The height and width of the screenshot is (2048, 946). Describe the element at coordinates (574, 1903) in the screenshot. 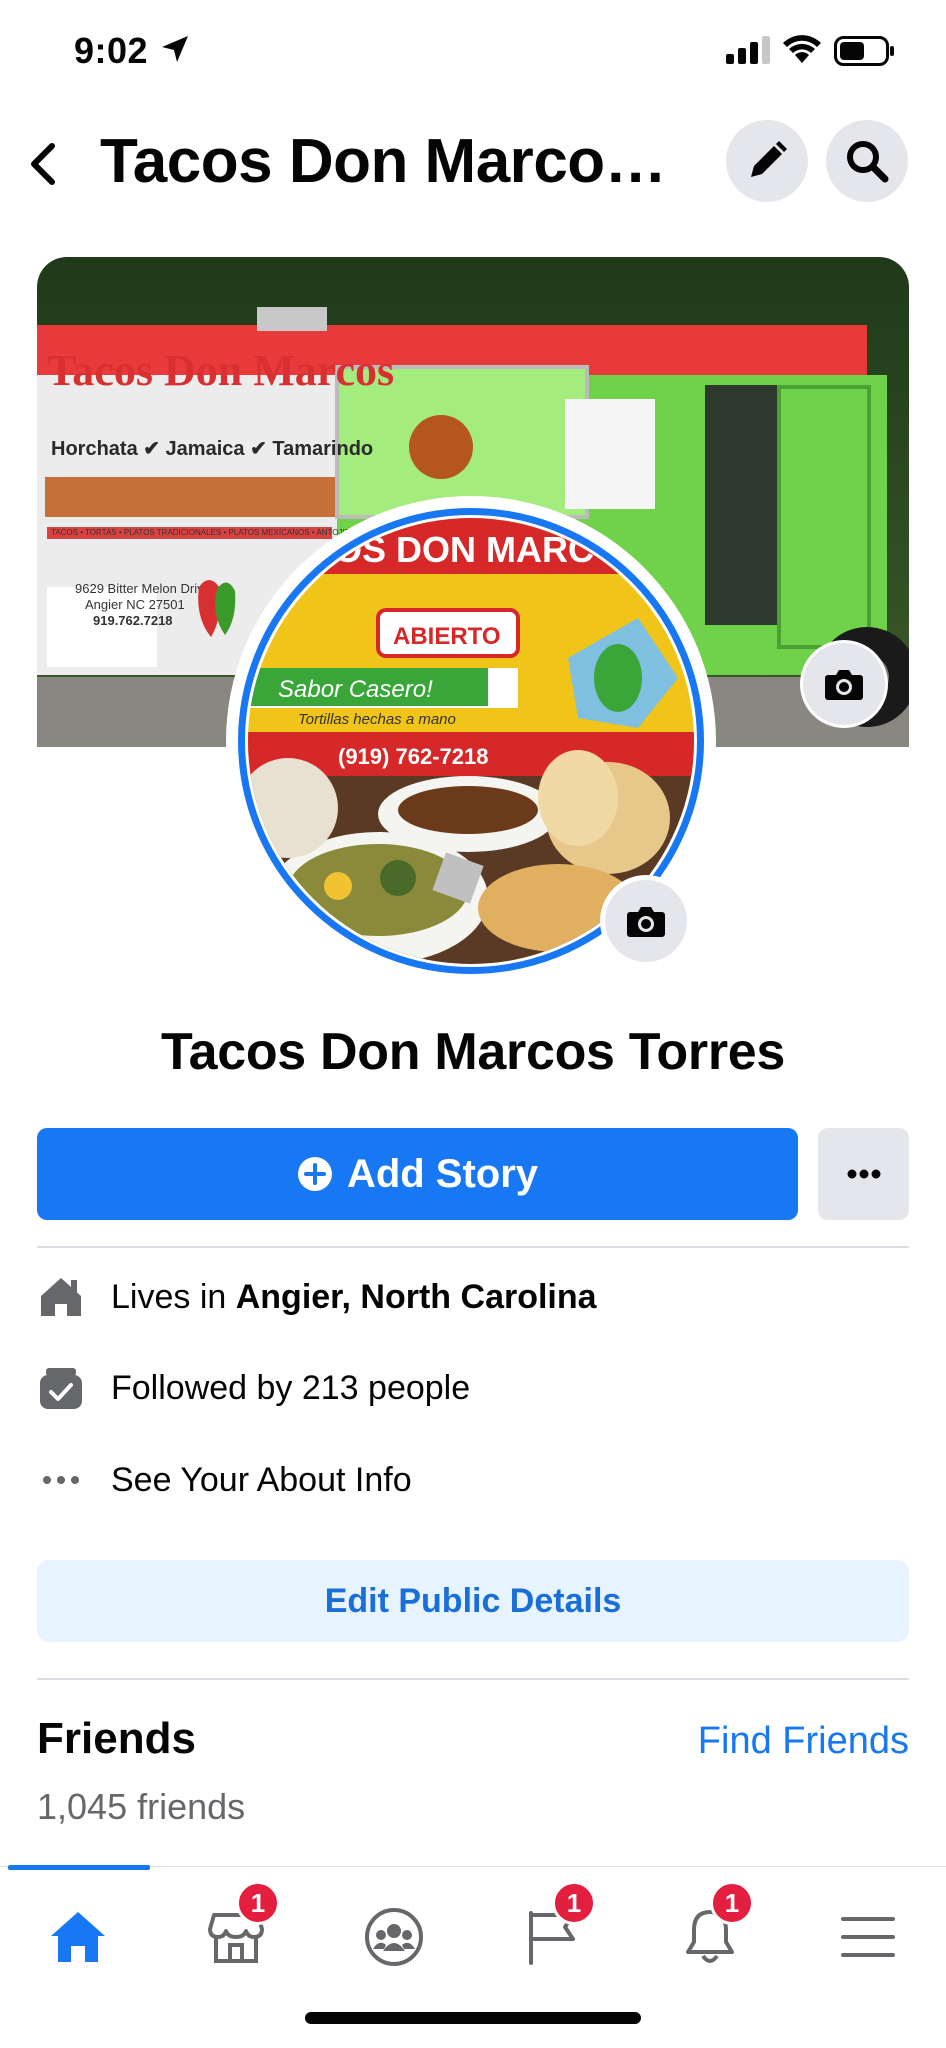

I see `pages-badge: 1` at that location.